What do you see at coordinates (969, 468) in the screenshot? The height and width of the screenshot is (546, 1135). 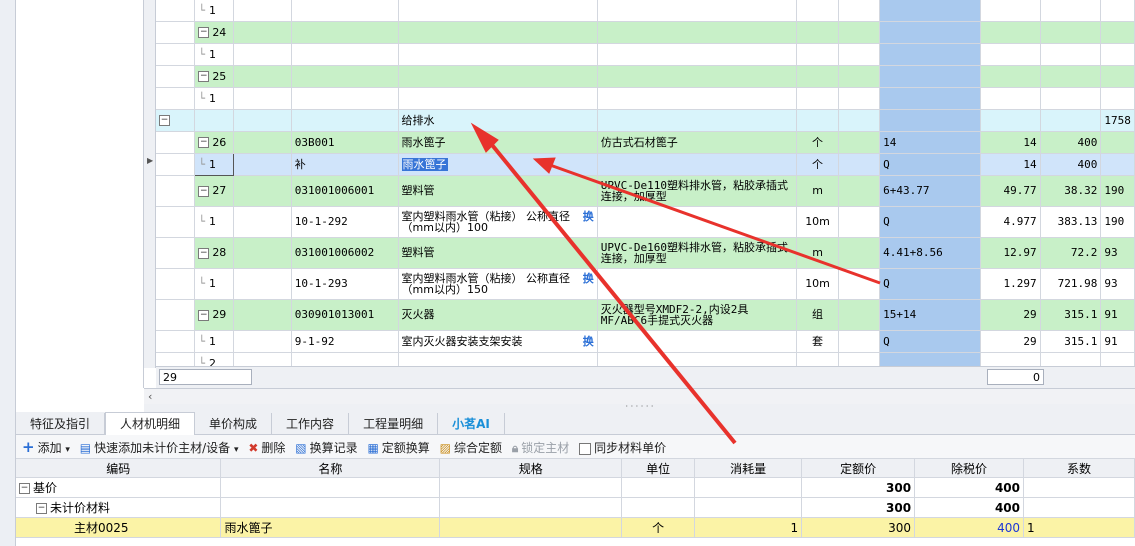 I see `col-tax-excl-price: 除税价` at bounding box center [969, 468].